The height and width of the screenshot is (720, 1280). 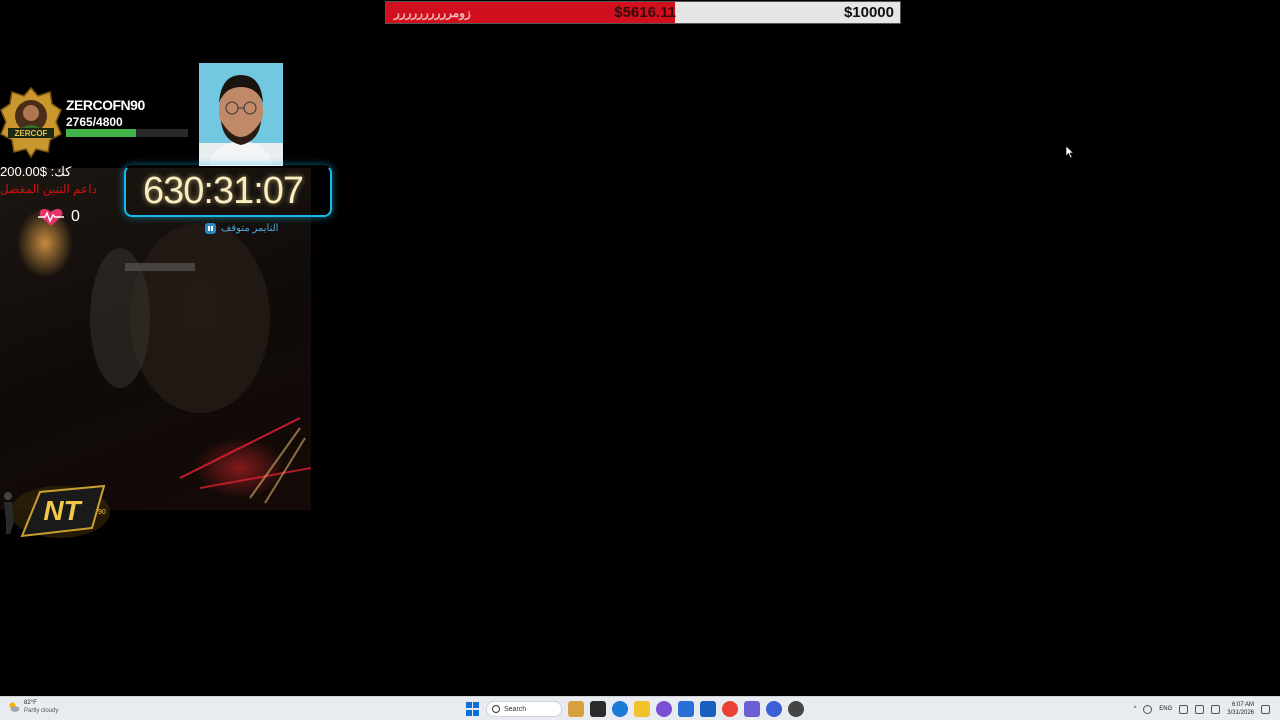 What do you see at coordinates (223, 191) in the screenshot?
I see `subathon-timer: 630:31:07` at bounding box center [223, 191].